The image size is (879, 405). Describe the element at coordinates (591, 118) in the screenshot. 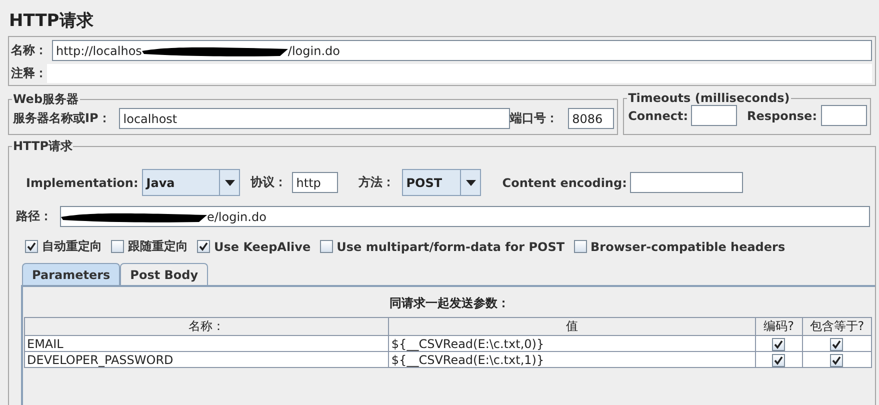

I see `port-field: 8086` at that location.